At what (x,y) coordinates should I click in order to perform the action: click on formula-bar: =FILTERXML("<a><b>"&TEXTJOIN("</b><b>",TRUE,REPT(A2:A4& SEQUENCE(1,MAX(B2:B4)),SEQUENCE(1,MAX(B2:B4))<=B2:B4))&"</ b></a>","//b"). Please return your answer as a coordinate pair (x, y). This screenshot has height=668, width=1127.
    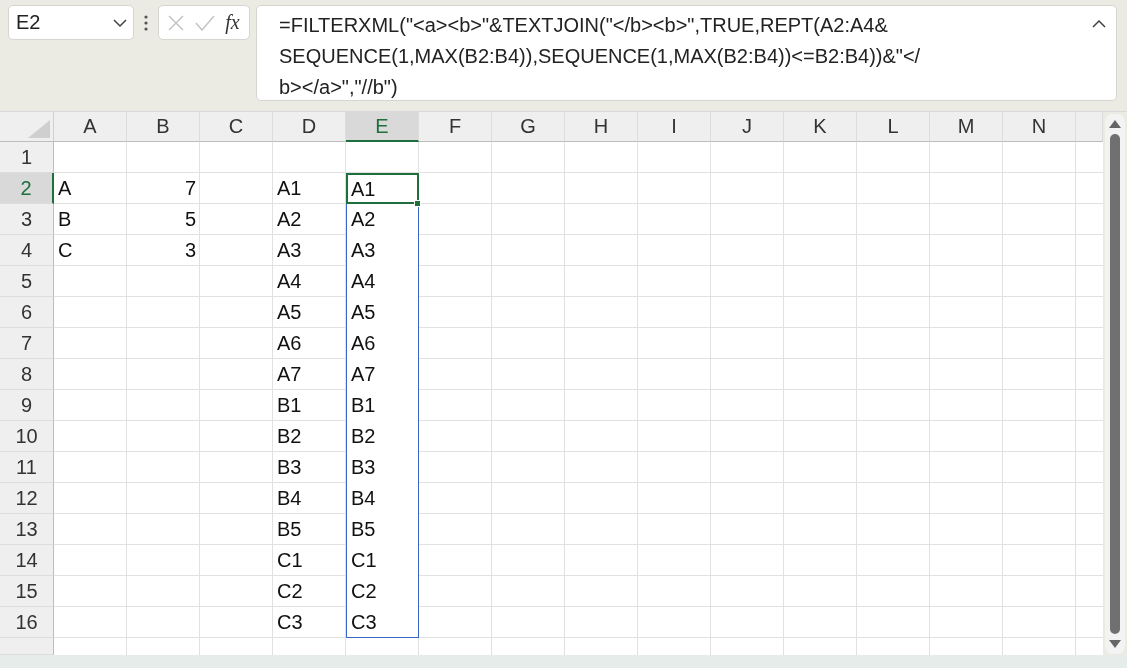
    Looking at the image, I should click on (686, 53).